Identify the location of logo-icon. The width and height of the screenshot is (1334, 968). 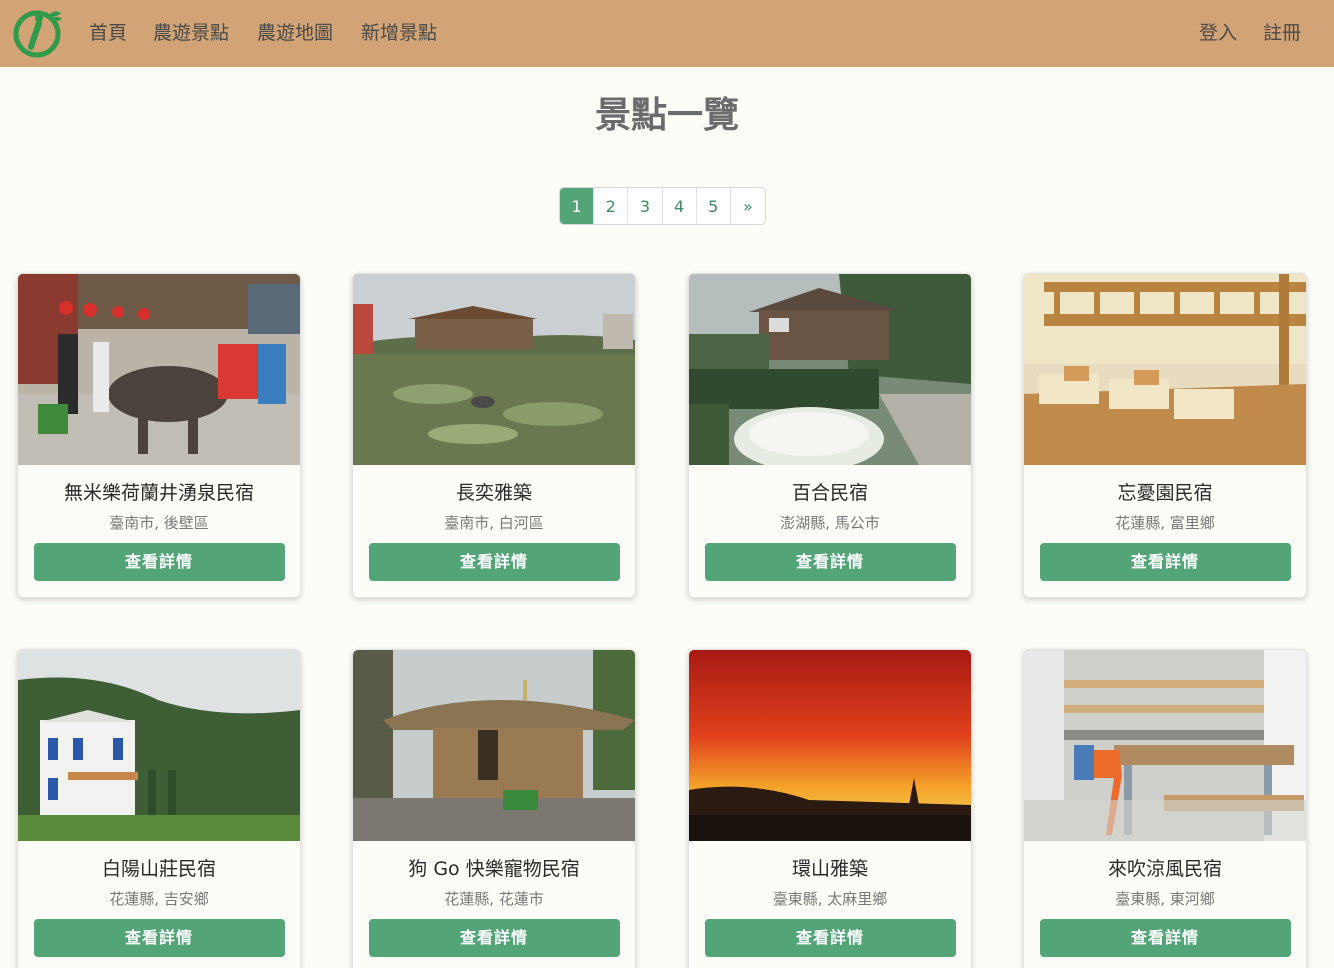
(38, 33).